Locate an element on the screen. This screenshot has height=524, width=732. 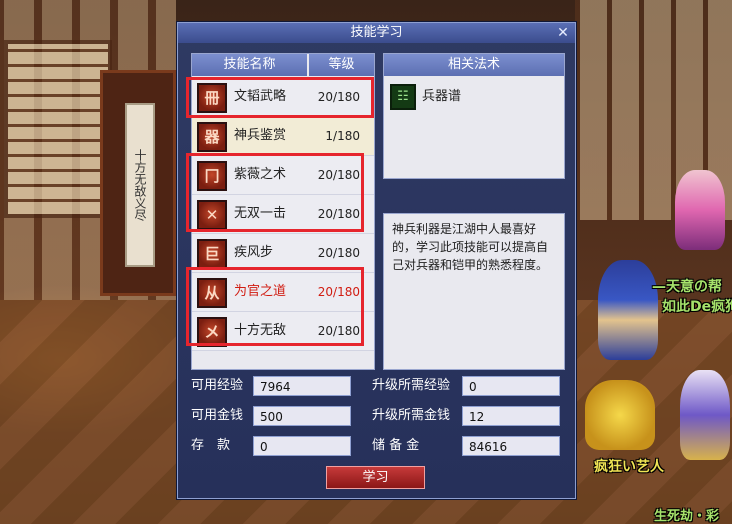
skill-icon-ziwei: 冂 is located at coordinates (212, 176).